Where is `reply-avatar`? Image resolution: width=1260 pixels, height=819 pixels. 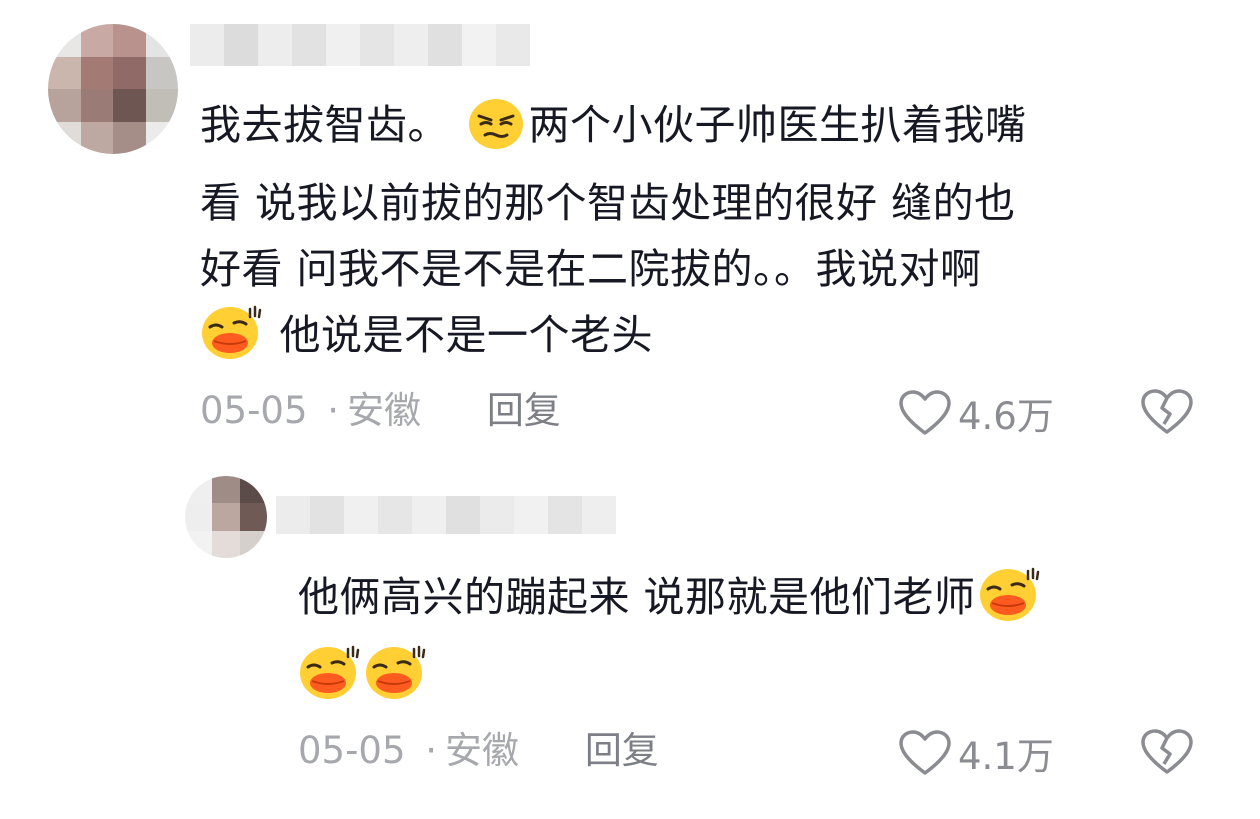
reply-avatar is located at coordinates (226, 517).